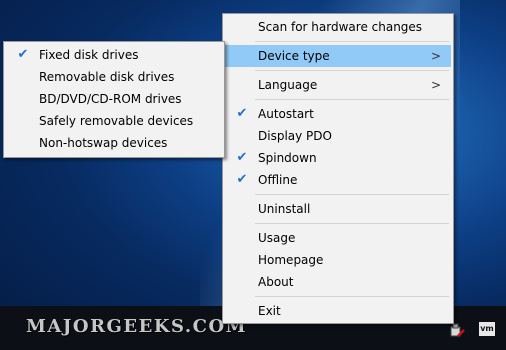  I want to click on submenu-item-non-hotswap: Non-hotswap devices, so click(114, 143).